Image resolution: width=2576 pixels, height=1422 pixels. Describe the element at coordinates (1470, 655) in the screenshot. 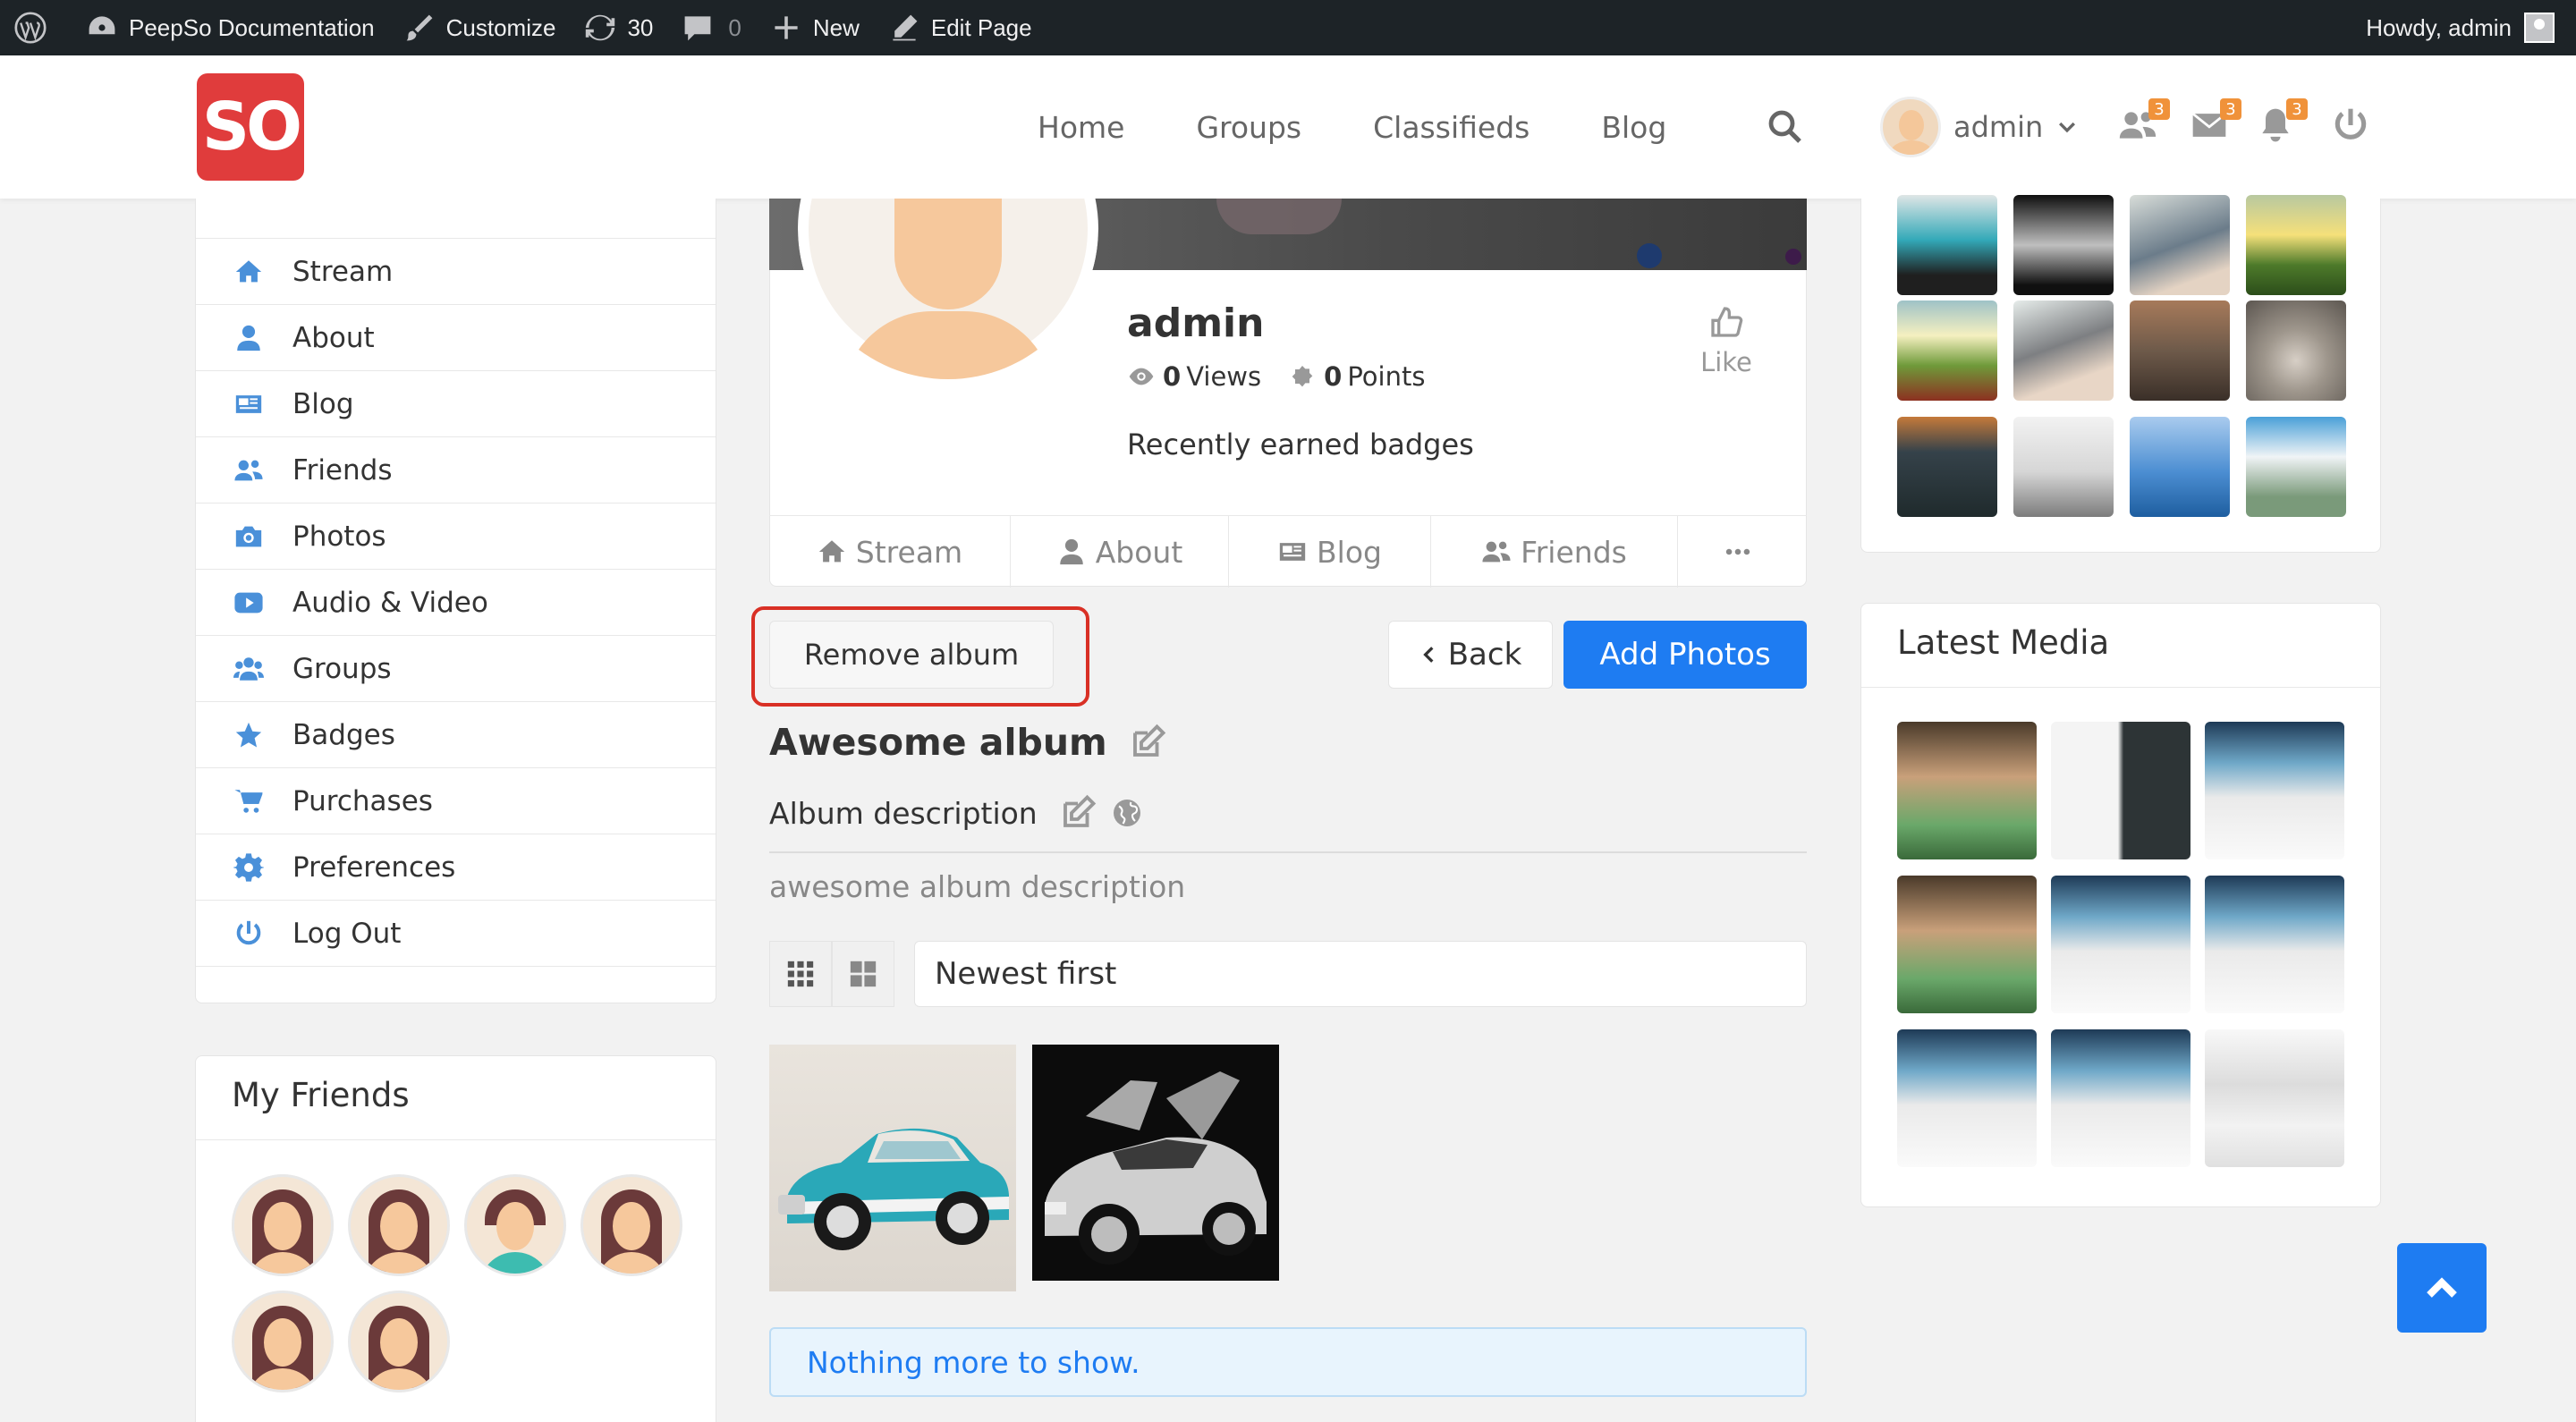

I see `back-button: Back` at that location.